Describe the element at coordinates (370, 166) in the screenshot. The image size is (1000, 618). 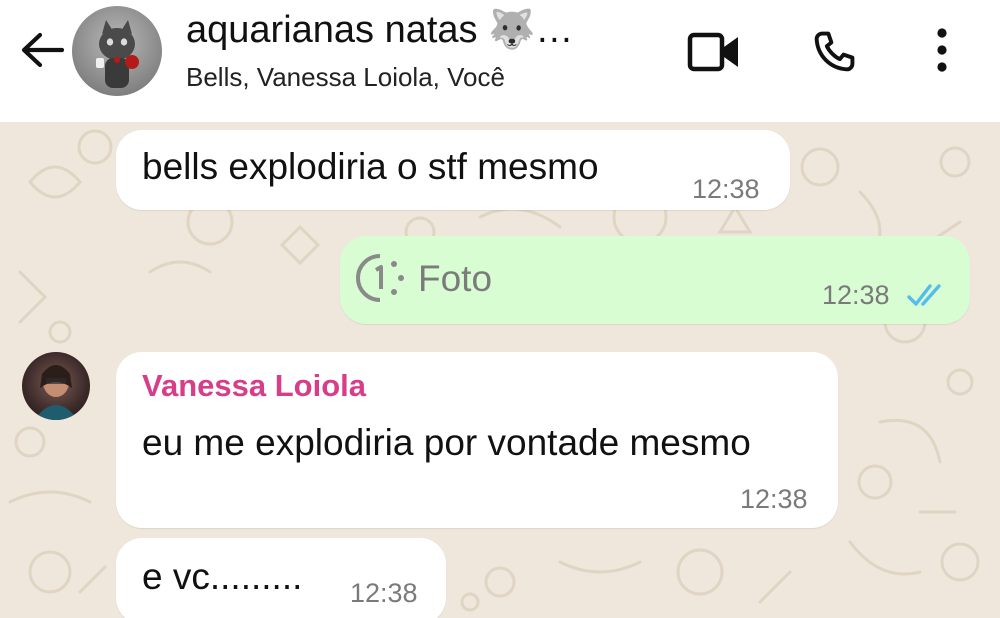
I see `message-text: bells explodiria o stf mesmo` at that location.